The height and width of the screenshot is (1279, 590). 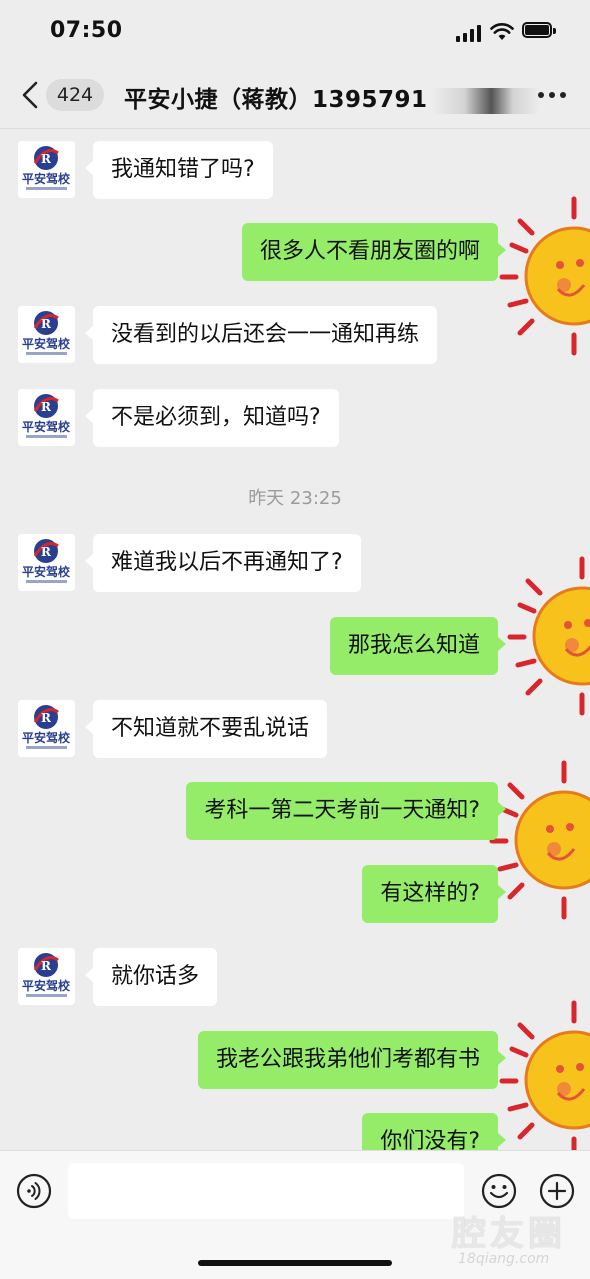 I want to click on chat-title: 平安小捷（蒋教）1395791, so click(x=332, y=97).